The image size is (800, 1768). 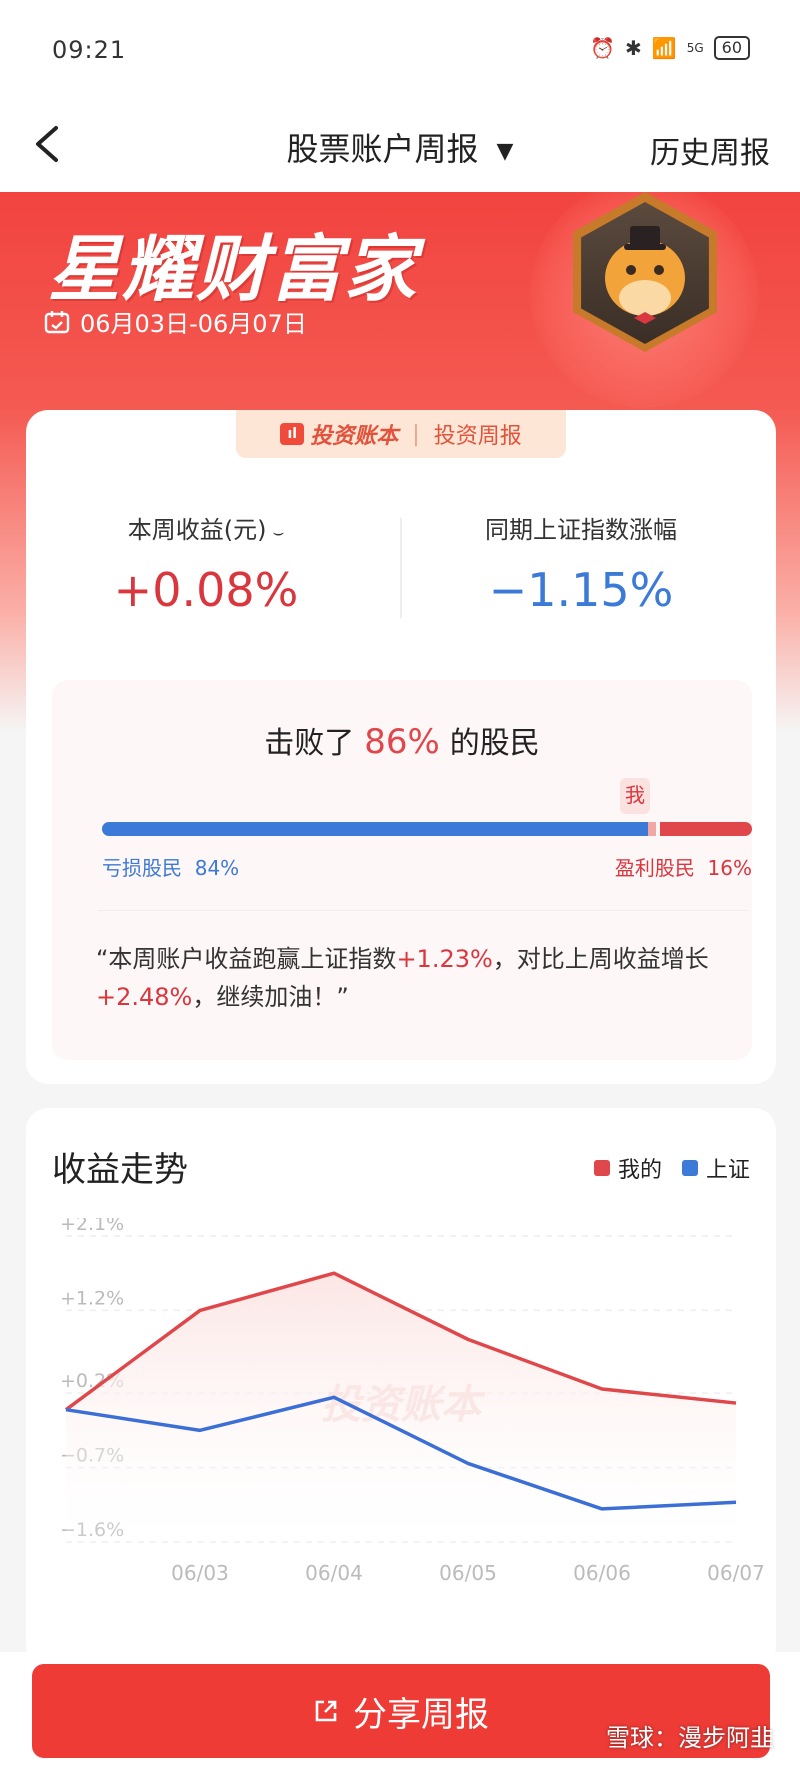 What do you see at coordinates (278, 532) in the screenshot?
I see `hide-eye-icon: ⌣` at bounding box center [278, 532].